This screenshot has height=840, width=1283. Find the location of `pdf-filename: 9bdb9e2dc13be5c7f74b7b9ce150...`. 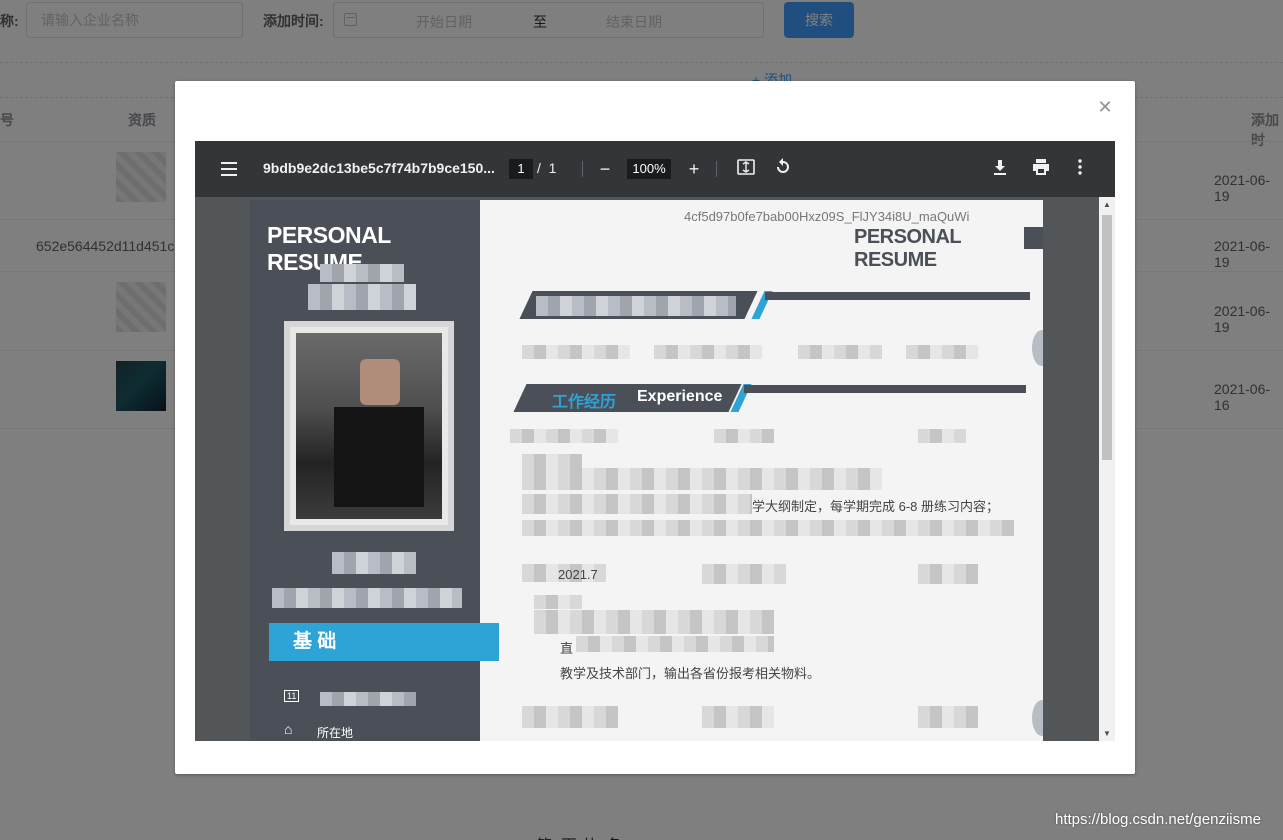

pdf-filename: 9bdb9e2dc13be5c7f74b7b9ce150... is located at coordinates (379, 168).